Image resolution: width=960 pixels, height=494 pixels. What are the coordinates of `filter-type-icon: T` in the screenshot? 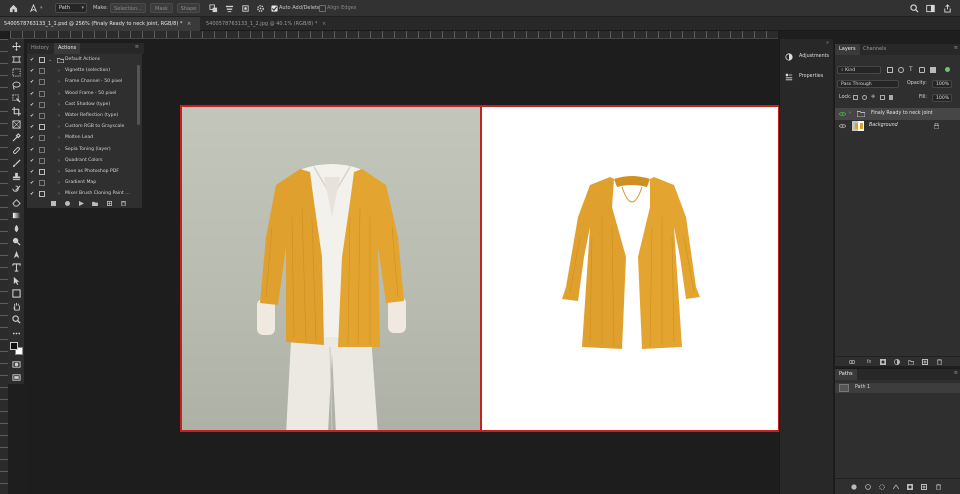 It's located at (911, 69).